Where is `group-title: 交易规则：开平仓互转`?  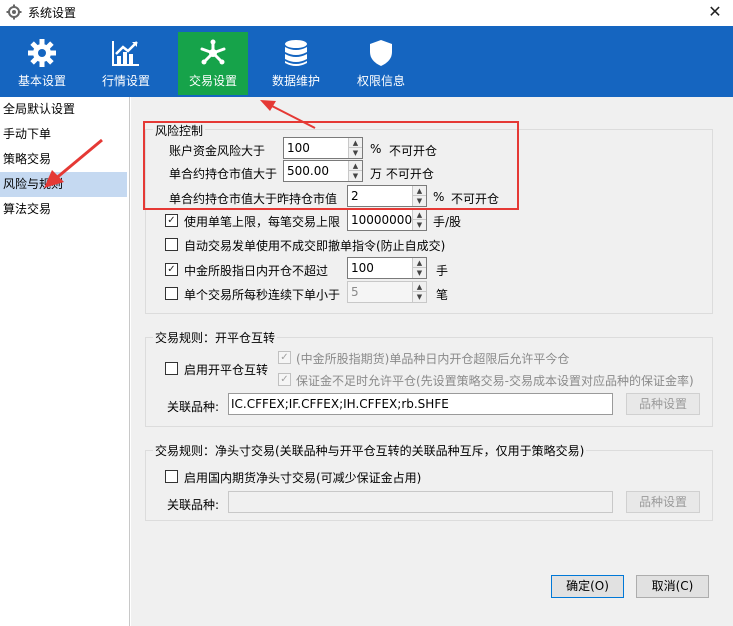 group-title: 交易规则：开平仓互转 is located at coordinates (215, 337).